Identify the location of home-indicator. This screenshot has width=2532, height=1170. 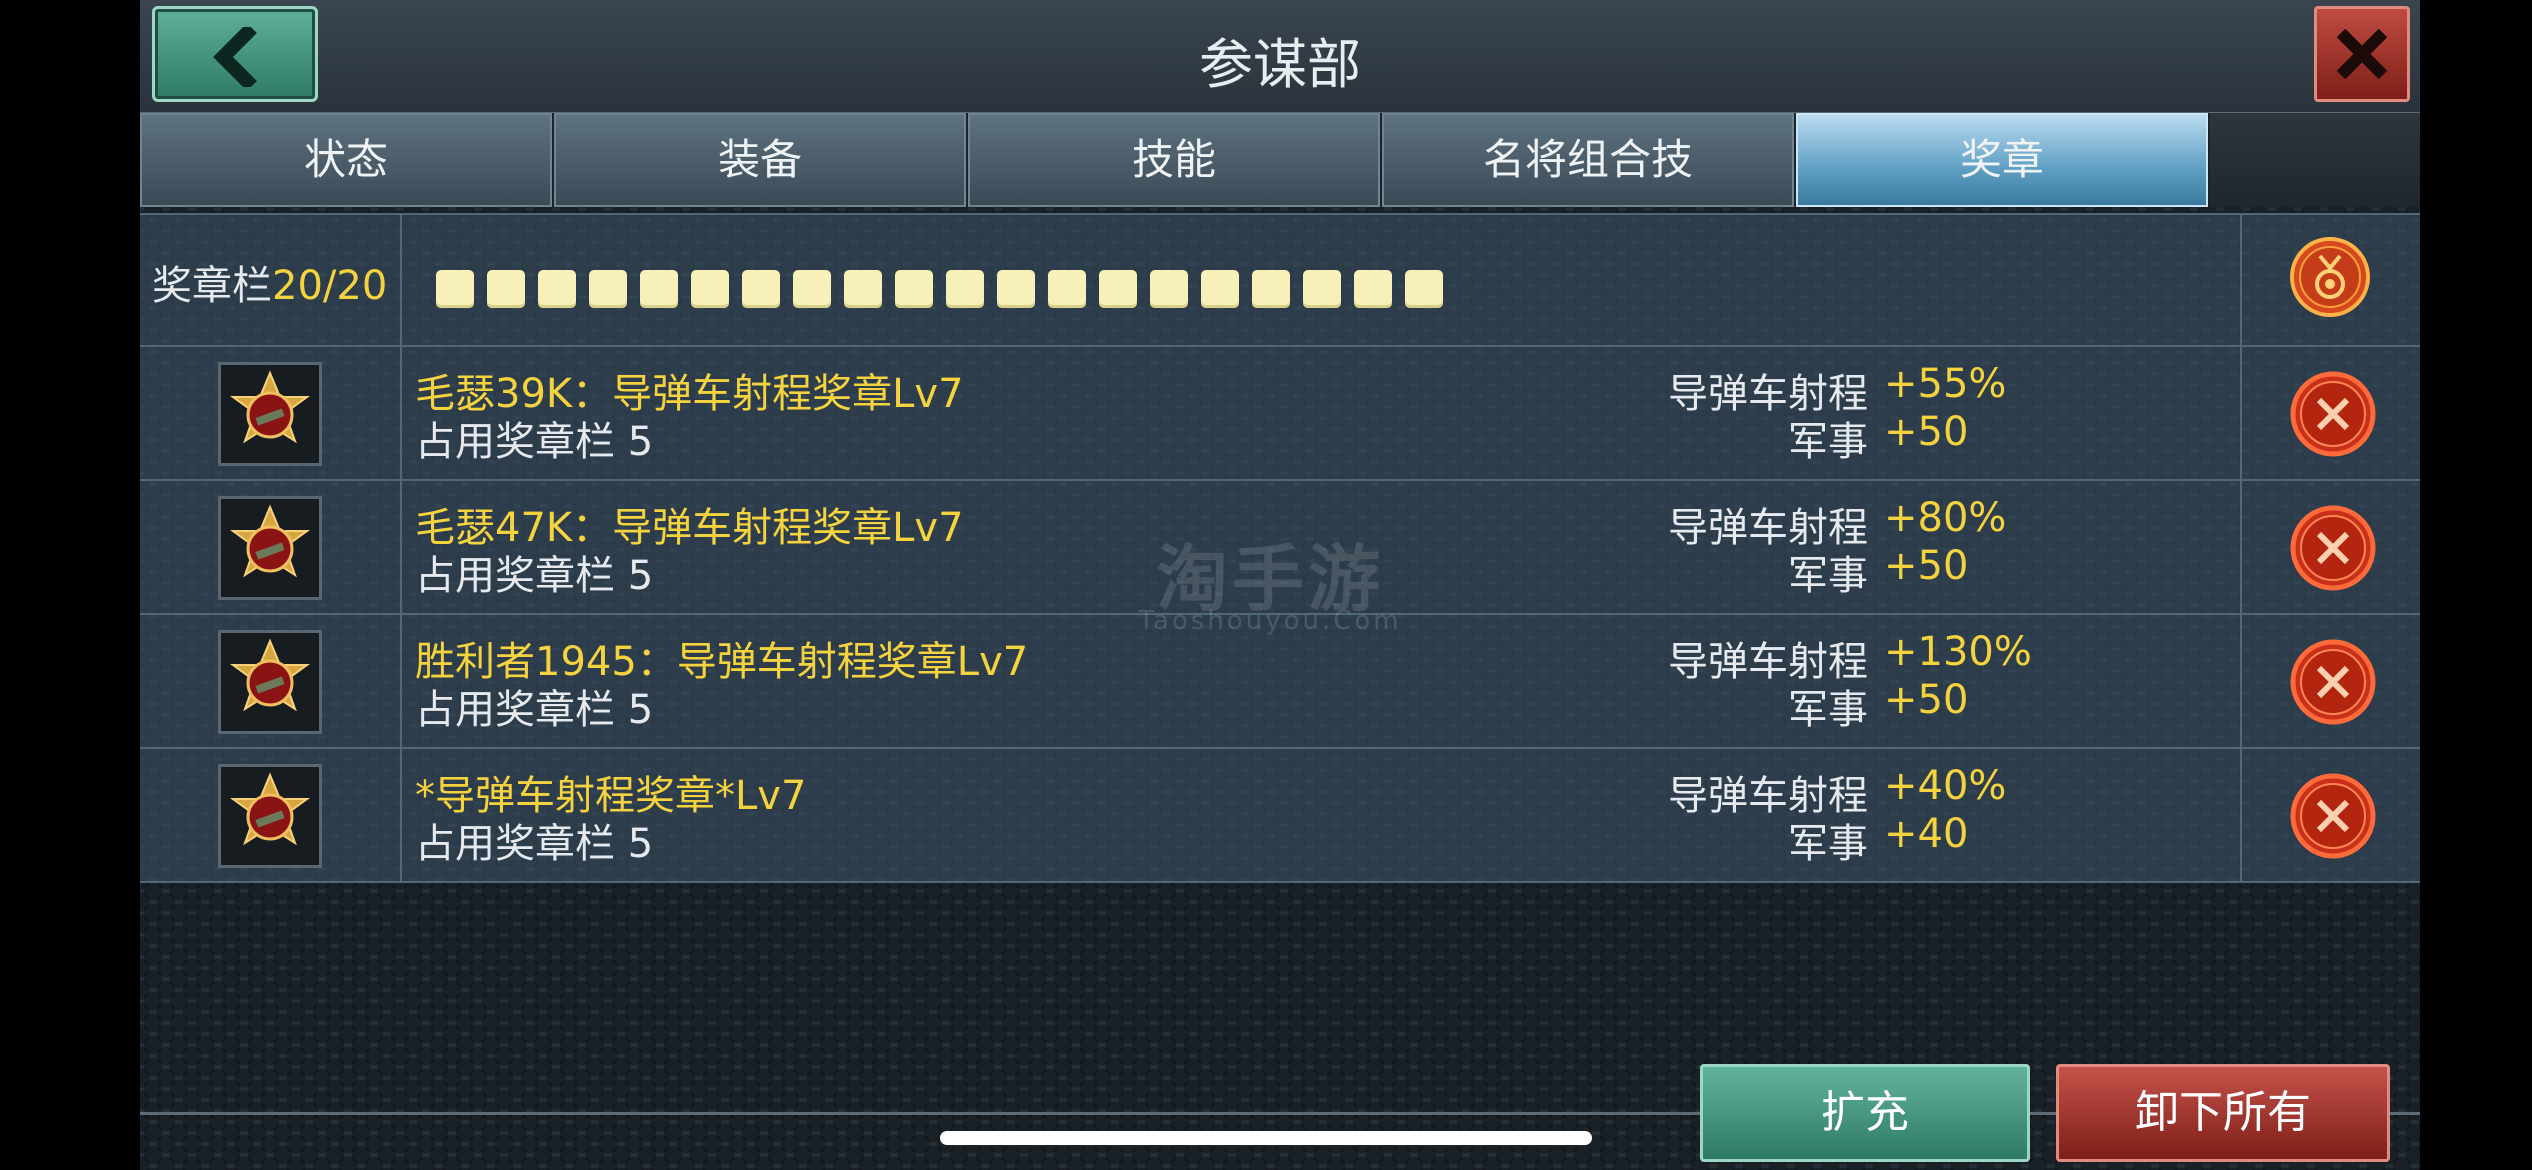
(1266, 1138).